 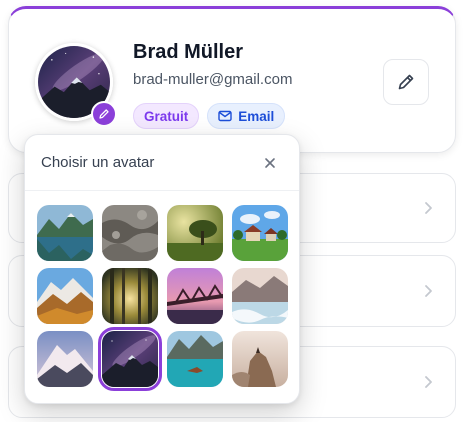 I want to click on avatar-option-glacier-river, so click(x=260, y=296).